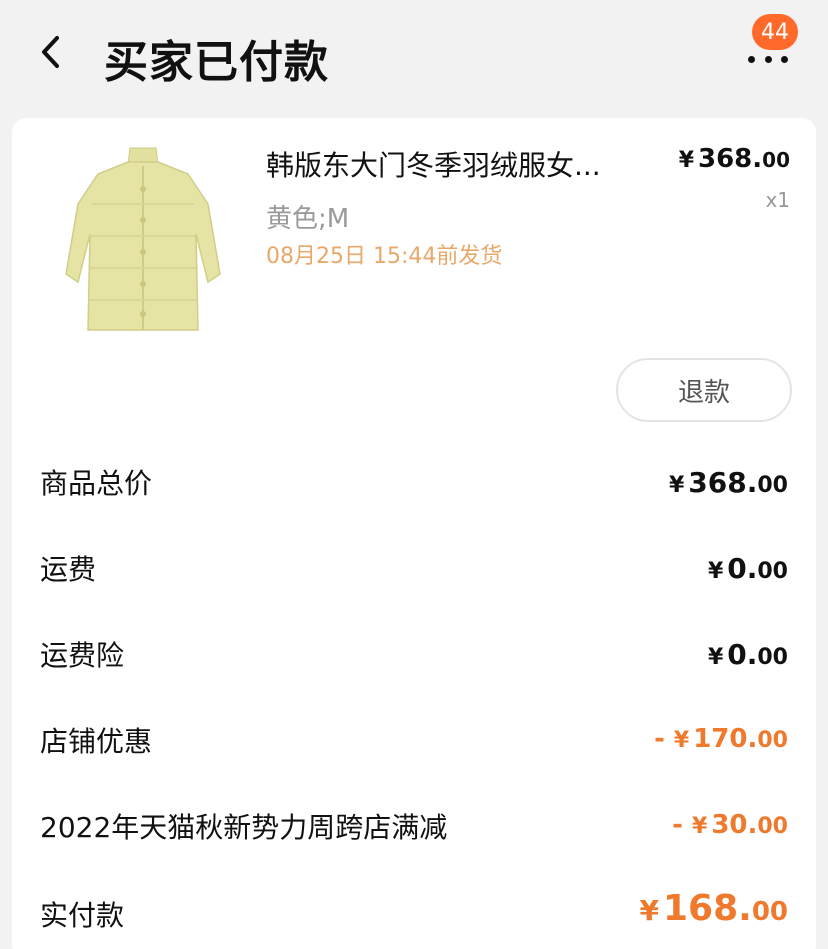 Image resolution: width=828 pixels, height=949 pixels. Describe the element at coordinates (704, 390) in the screenshot. I see `refund-button: 退款` at that location.